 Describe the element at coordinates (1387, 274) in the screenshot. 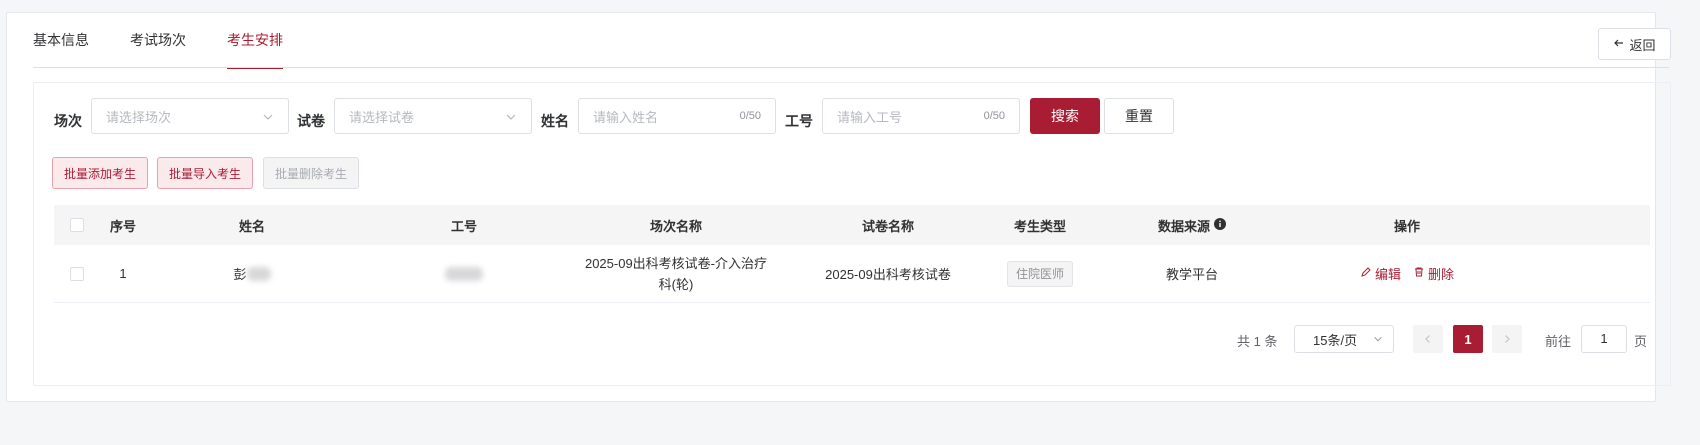

I see `edit-label: 编辑` at that location.